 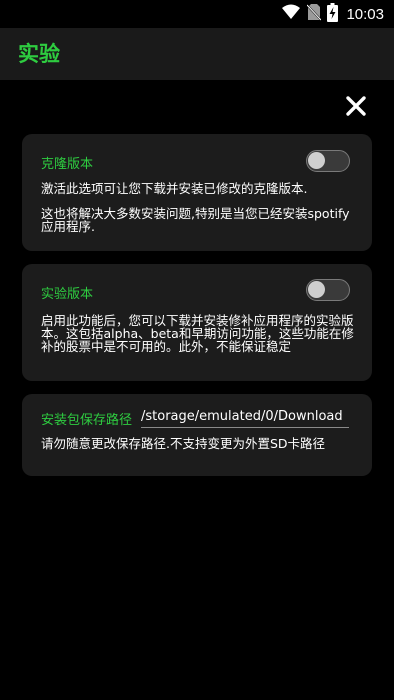 What do you see at coordinates (245, 418) in the screenshot?
I see `save-path-input` at bounding box center [245, 418].